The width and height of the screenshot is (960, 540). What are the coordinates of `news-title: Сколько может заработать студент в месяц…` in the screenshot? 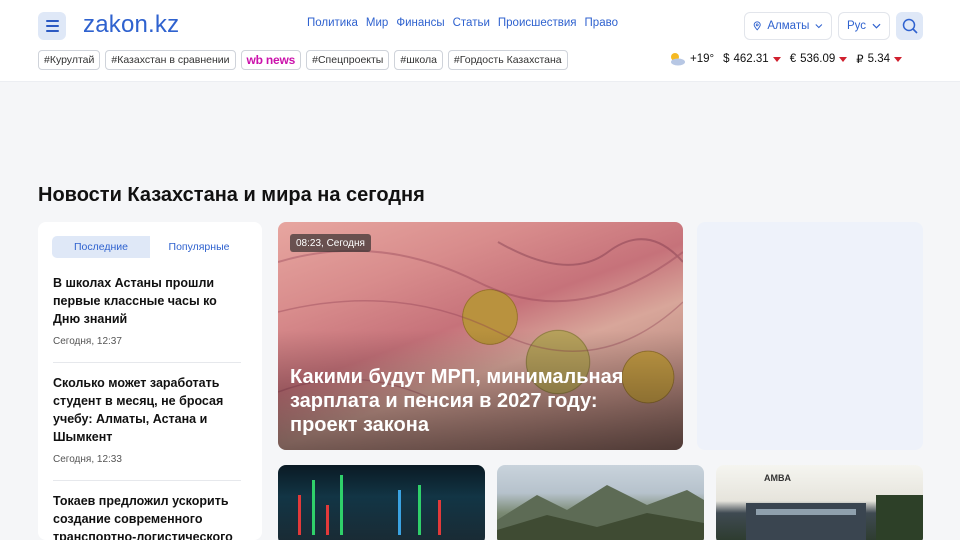 It's located at (147, 410).